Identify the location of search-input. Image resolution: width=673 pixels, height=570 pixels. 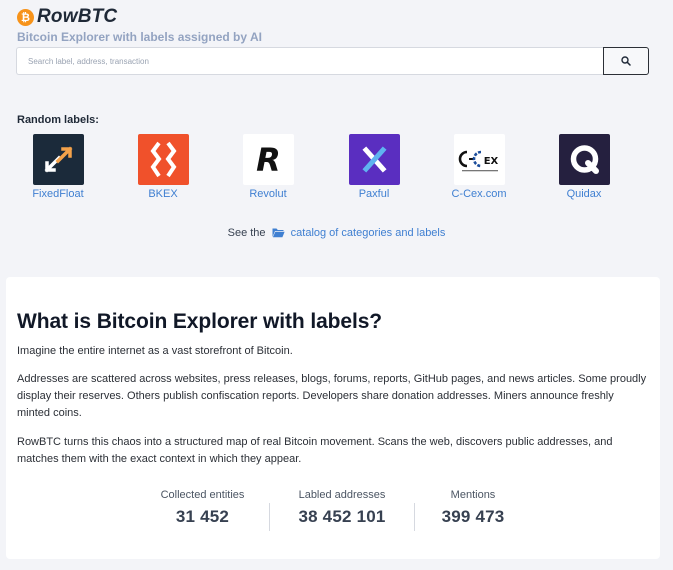
(309, 61).